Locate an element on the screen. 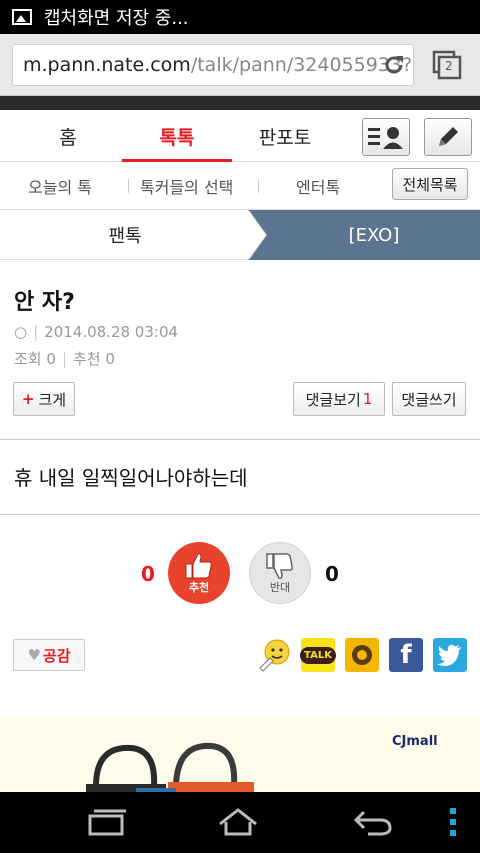  breadcrumb: 팬톡 [EXO] is located at coordinates (240, 235).